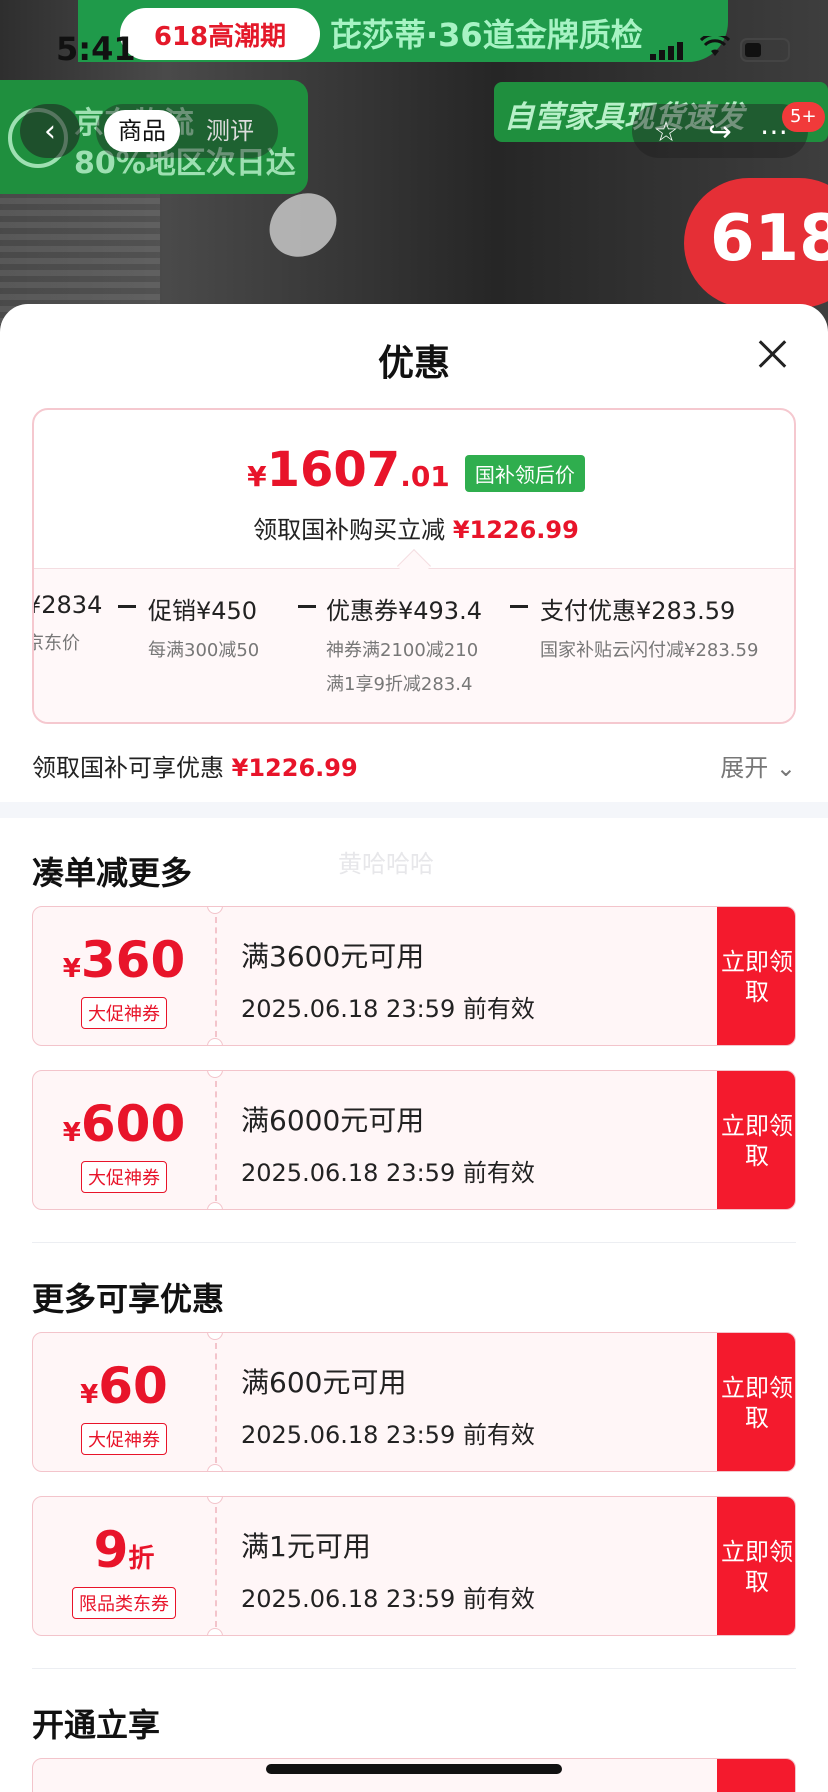 Image resolution: width=828 pixels, height=1792 pixels. Describe the element at coordinates (388, 1569) in the screenshot. I see `coupon-details: 满1元可用 2025.06.18 23:59 前有效` at that location.